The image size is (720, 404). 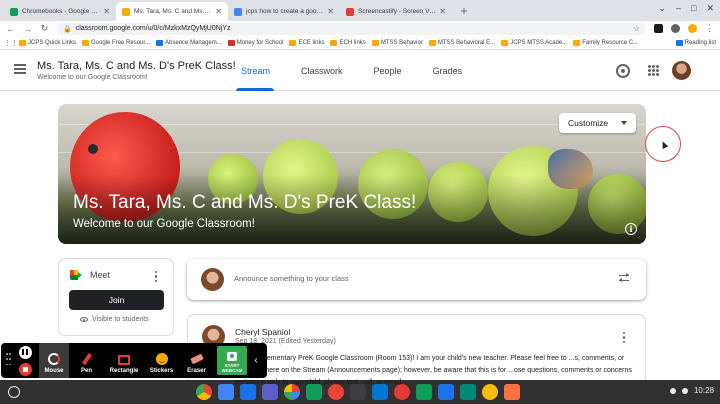 What do you see at coordinates (212, 279) in the screenshot?
I see `user-avatar` at bounding box center [212, 279].